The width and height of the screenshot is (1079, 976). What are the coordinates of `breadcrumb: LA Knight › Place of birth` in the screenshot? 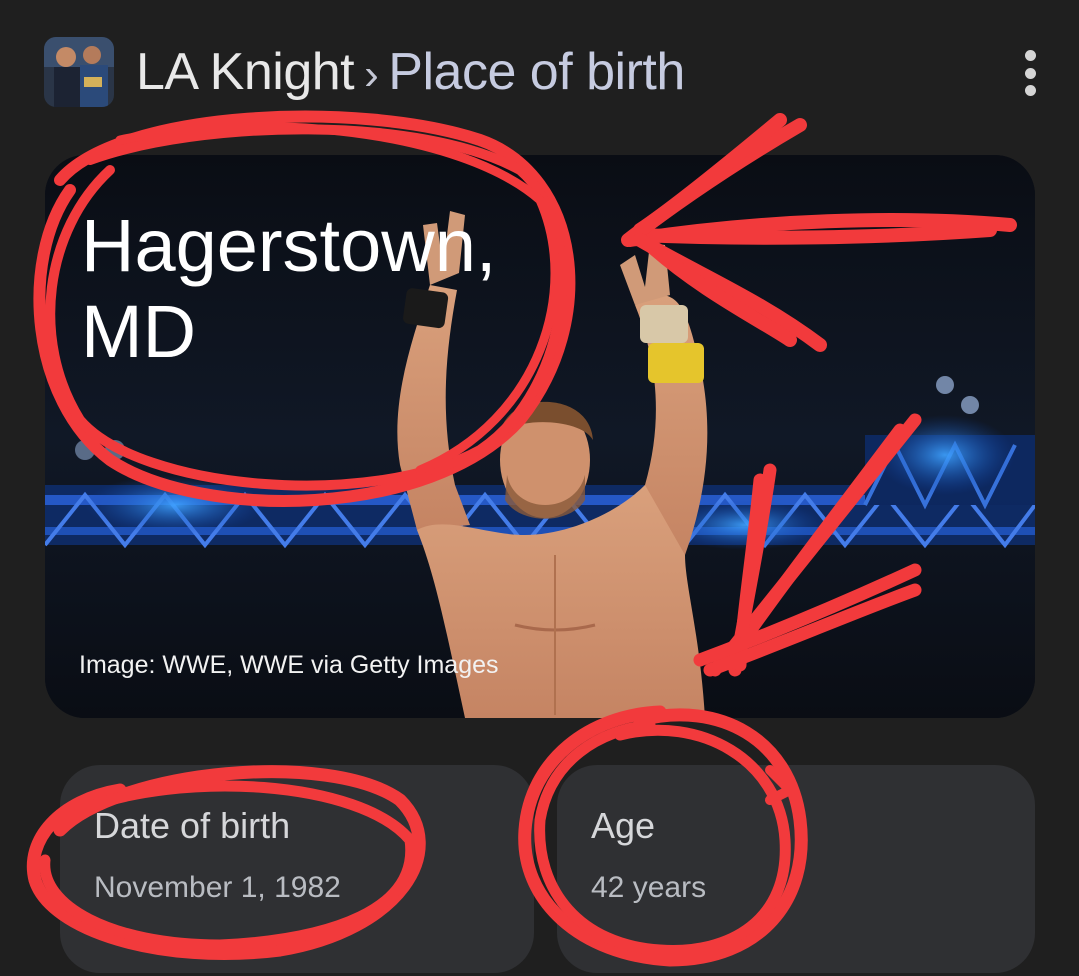 It's located at (410, 72).